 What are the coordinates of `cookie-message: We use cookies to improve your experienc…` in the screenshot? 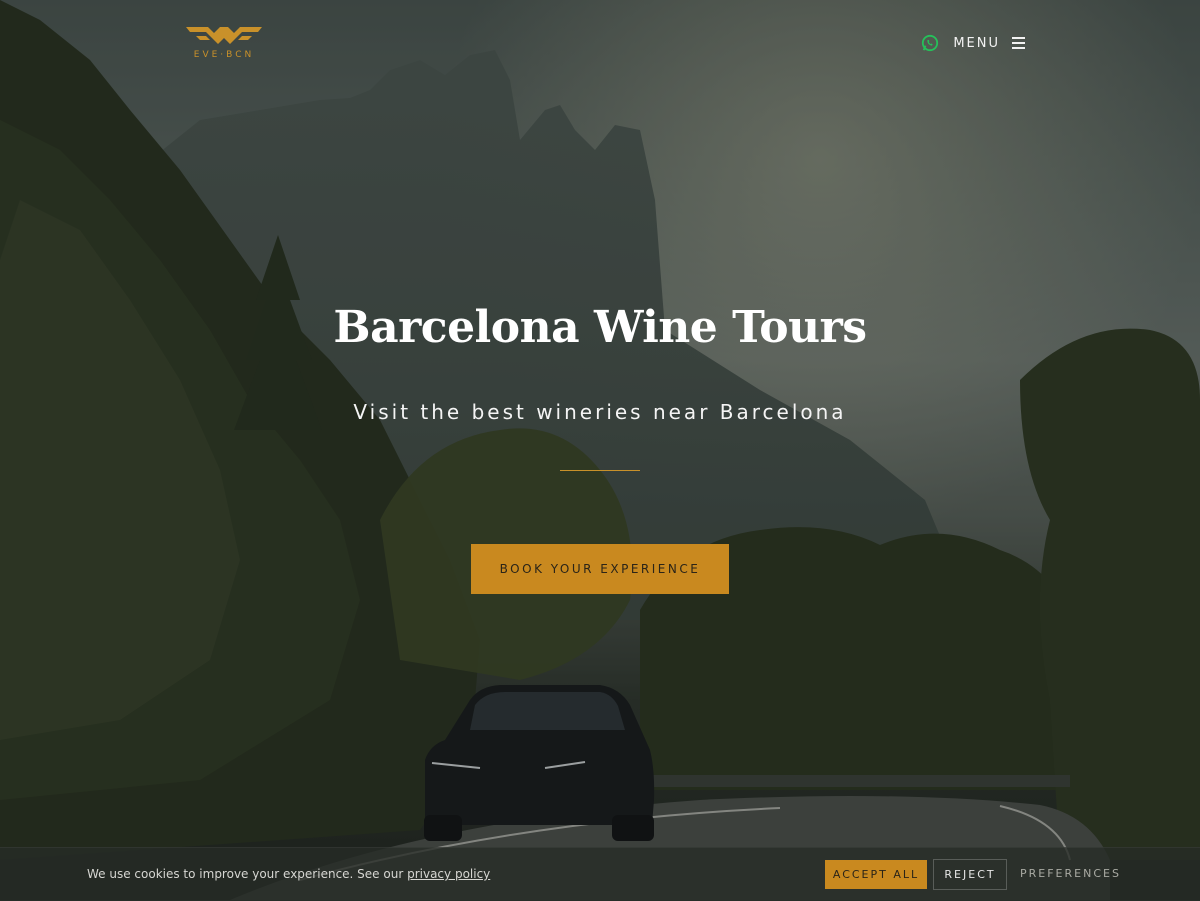 It's located at (288, 874).